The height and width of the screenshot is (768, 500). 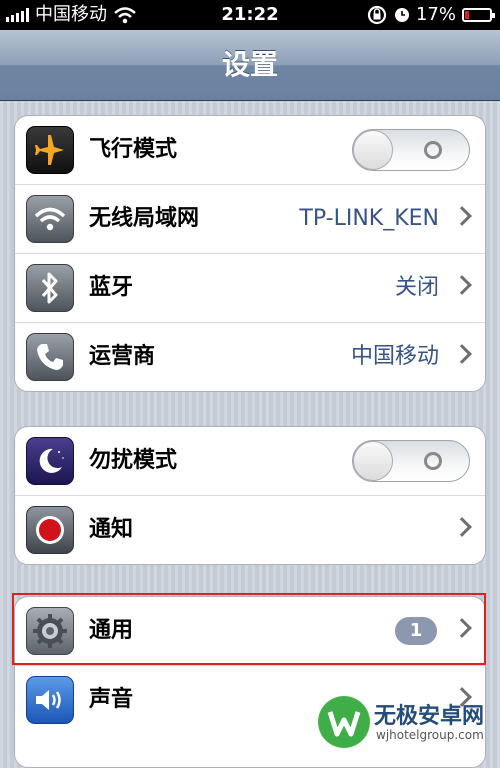 What do you see at coordinates (50, 357) in the screenshot?
I see `phone-icon` at bounding box center [50, 357].